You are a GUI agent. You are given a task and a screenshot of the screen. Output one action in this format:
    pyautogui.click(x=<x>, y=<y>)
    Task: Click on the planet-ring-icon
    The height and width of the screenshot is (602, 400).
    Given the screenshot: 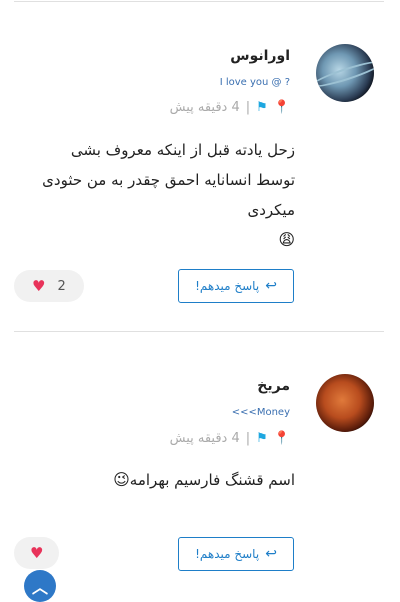 What is the action you would take?
    pyautogui.click(x=345, y=74)
    